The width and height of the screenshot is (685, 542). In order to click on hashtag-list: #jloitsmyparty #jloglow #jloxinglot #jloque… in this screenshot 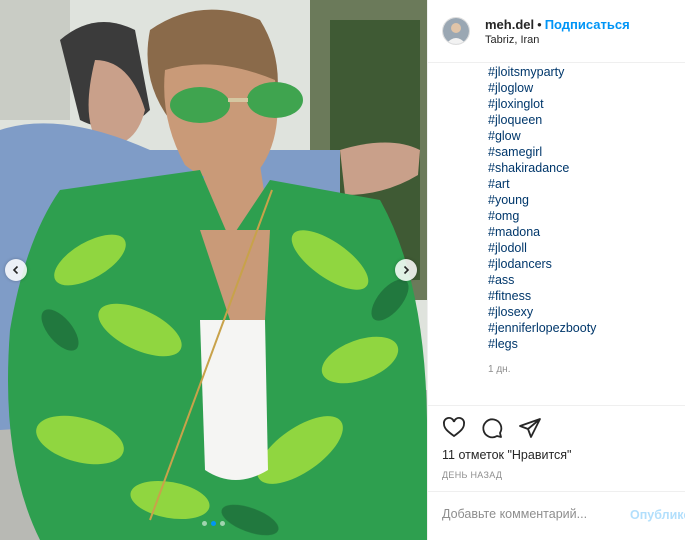, I will do `click(542, 208)`.